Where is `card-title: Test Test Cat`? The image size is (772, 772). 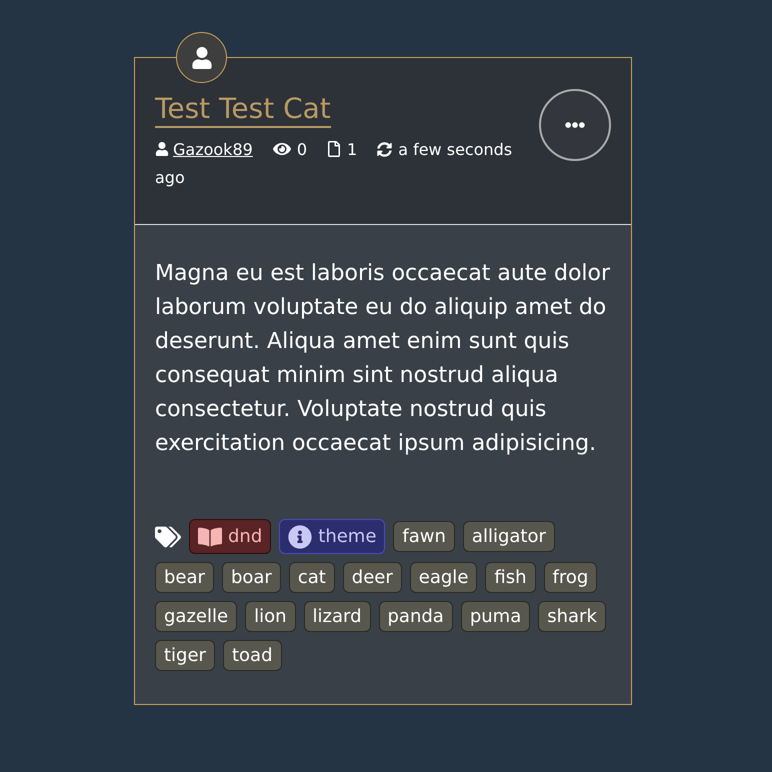
card-title: Test Test Cat is located at coordinates (243, 110).